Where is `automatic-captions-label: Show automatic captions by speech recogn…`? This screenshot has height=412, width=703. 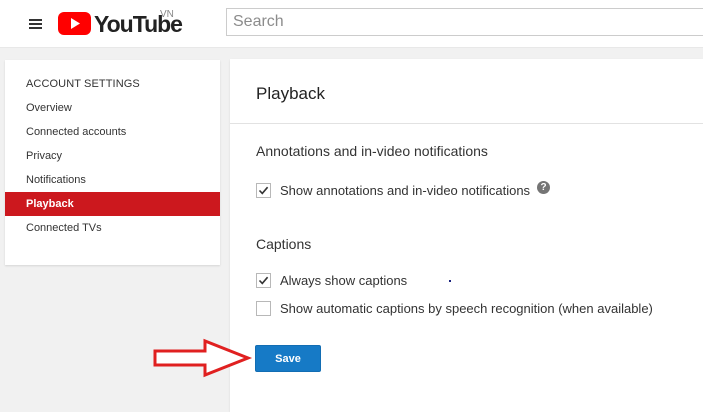
automatic-captions-label: Show automatic captions by speech recogn… is located at coordinates (466, 308).